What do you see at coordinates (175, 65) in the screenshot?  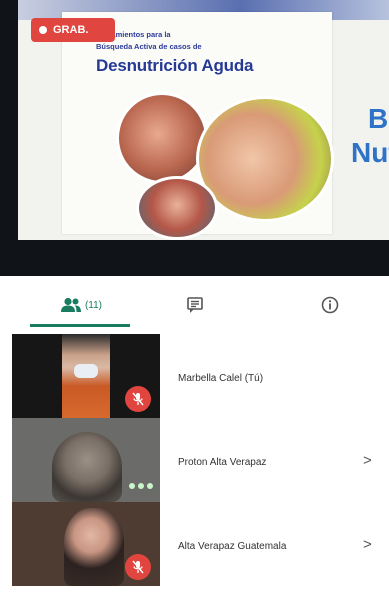 I see `slide-title: Desnutrición Aguda` at bounding box center [175, 65].